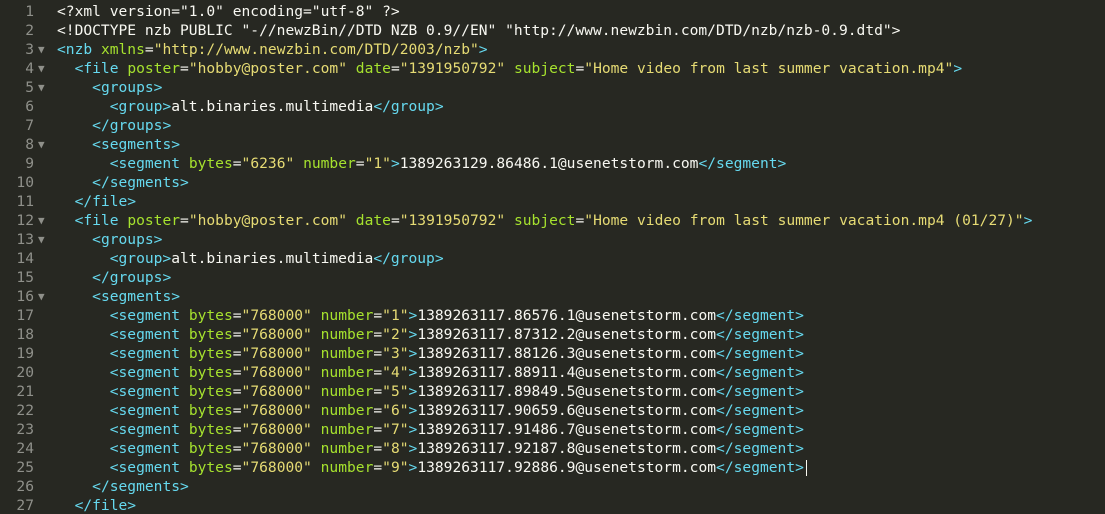 Image resolution: width=1105 pixels, height=514 pixels. Describe the element at coordinates (552, 277) in the screenshot. I see `code-line: 15 </groups>` at that location.